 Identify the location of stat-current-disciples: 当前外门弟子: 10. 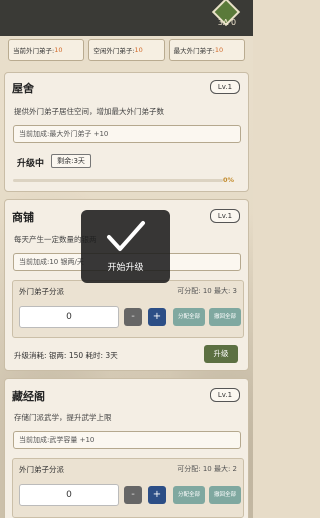
(46, 50).